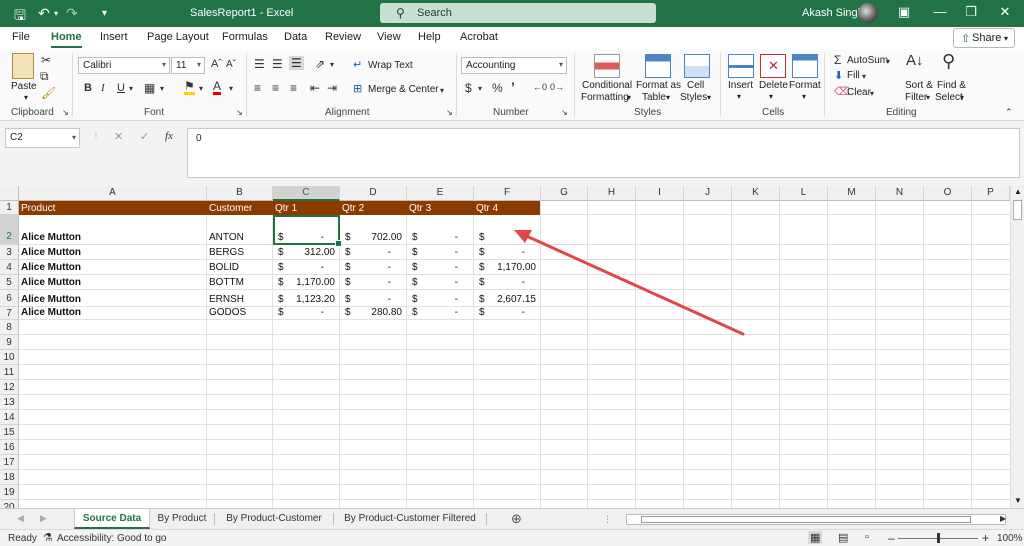  Describe the element at coordinates (389, 37) in the screenshot. I see `tab-view: View` at that location.